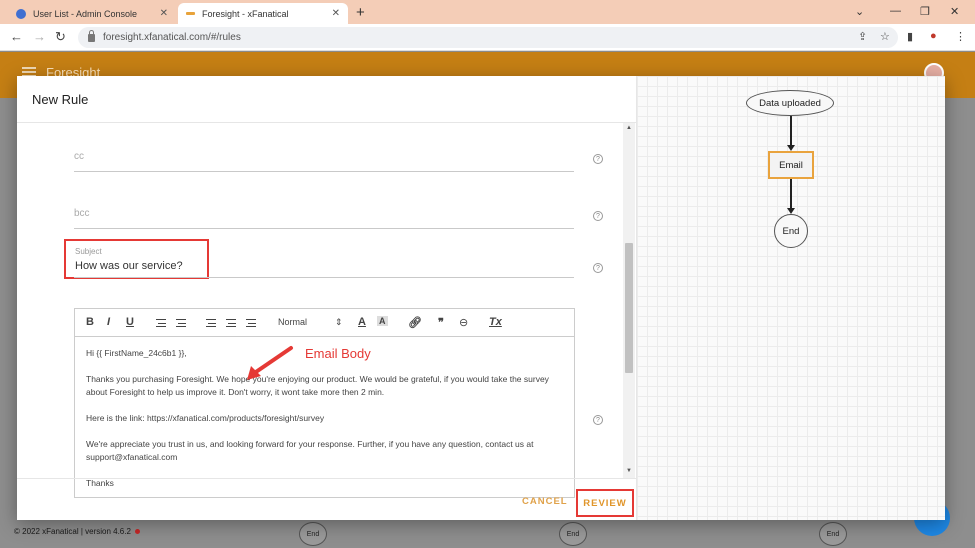  I want to click on address-bar: foresight.xfanatical.com/#/rules, so click(488, 37).